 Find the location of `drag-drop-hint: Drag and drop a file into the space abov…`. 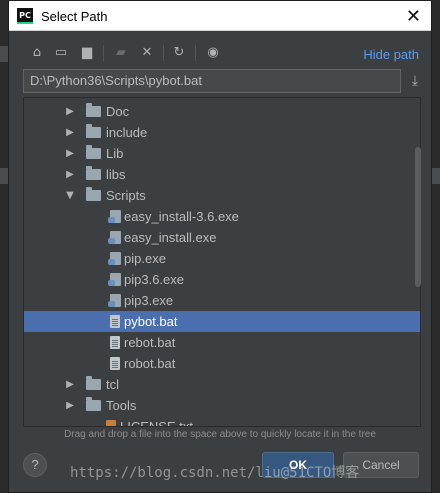

drag-drop-hint: Drag and drop a file into the space abov… is located at coordinates (220, 434).